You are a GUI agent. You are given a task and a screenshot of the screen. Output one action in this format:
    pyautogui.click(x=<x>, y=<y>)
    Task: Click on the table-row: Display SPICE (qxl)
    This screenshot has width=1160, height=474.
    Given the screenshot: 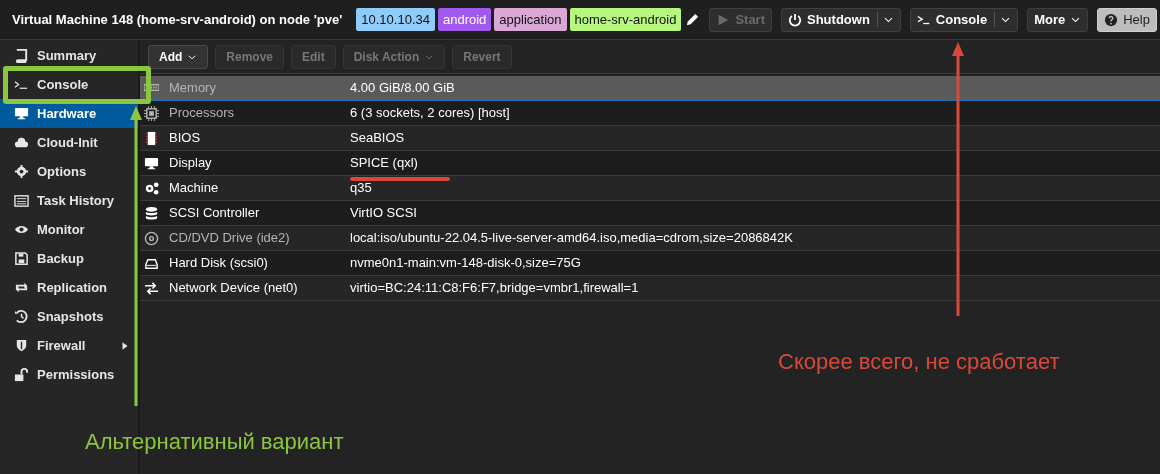 What is the action you would take?
    pyautogui.click(x=650, y=163)
    